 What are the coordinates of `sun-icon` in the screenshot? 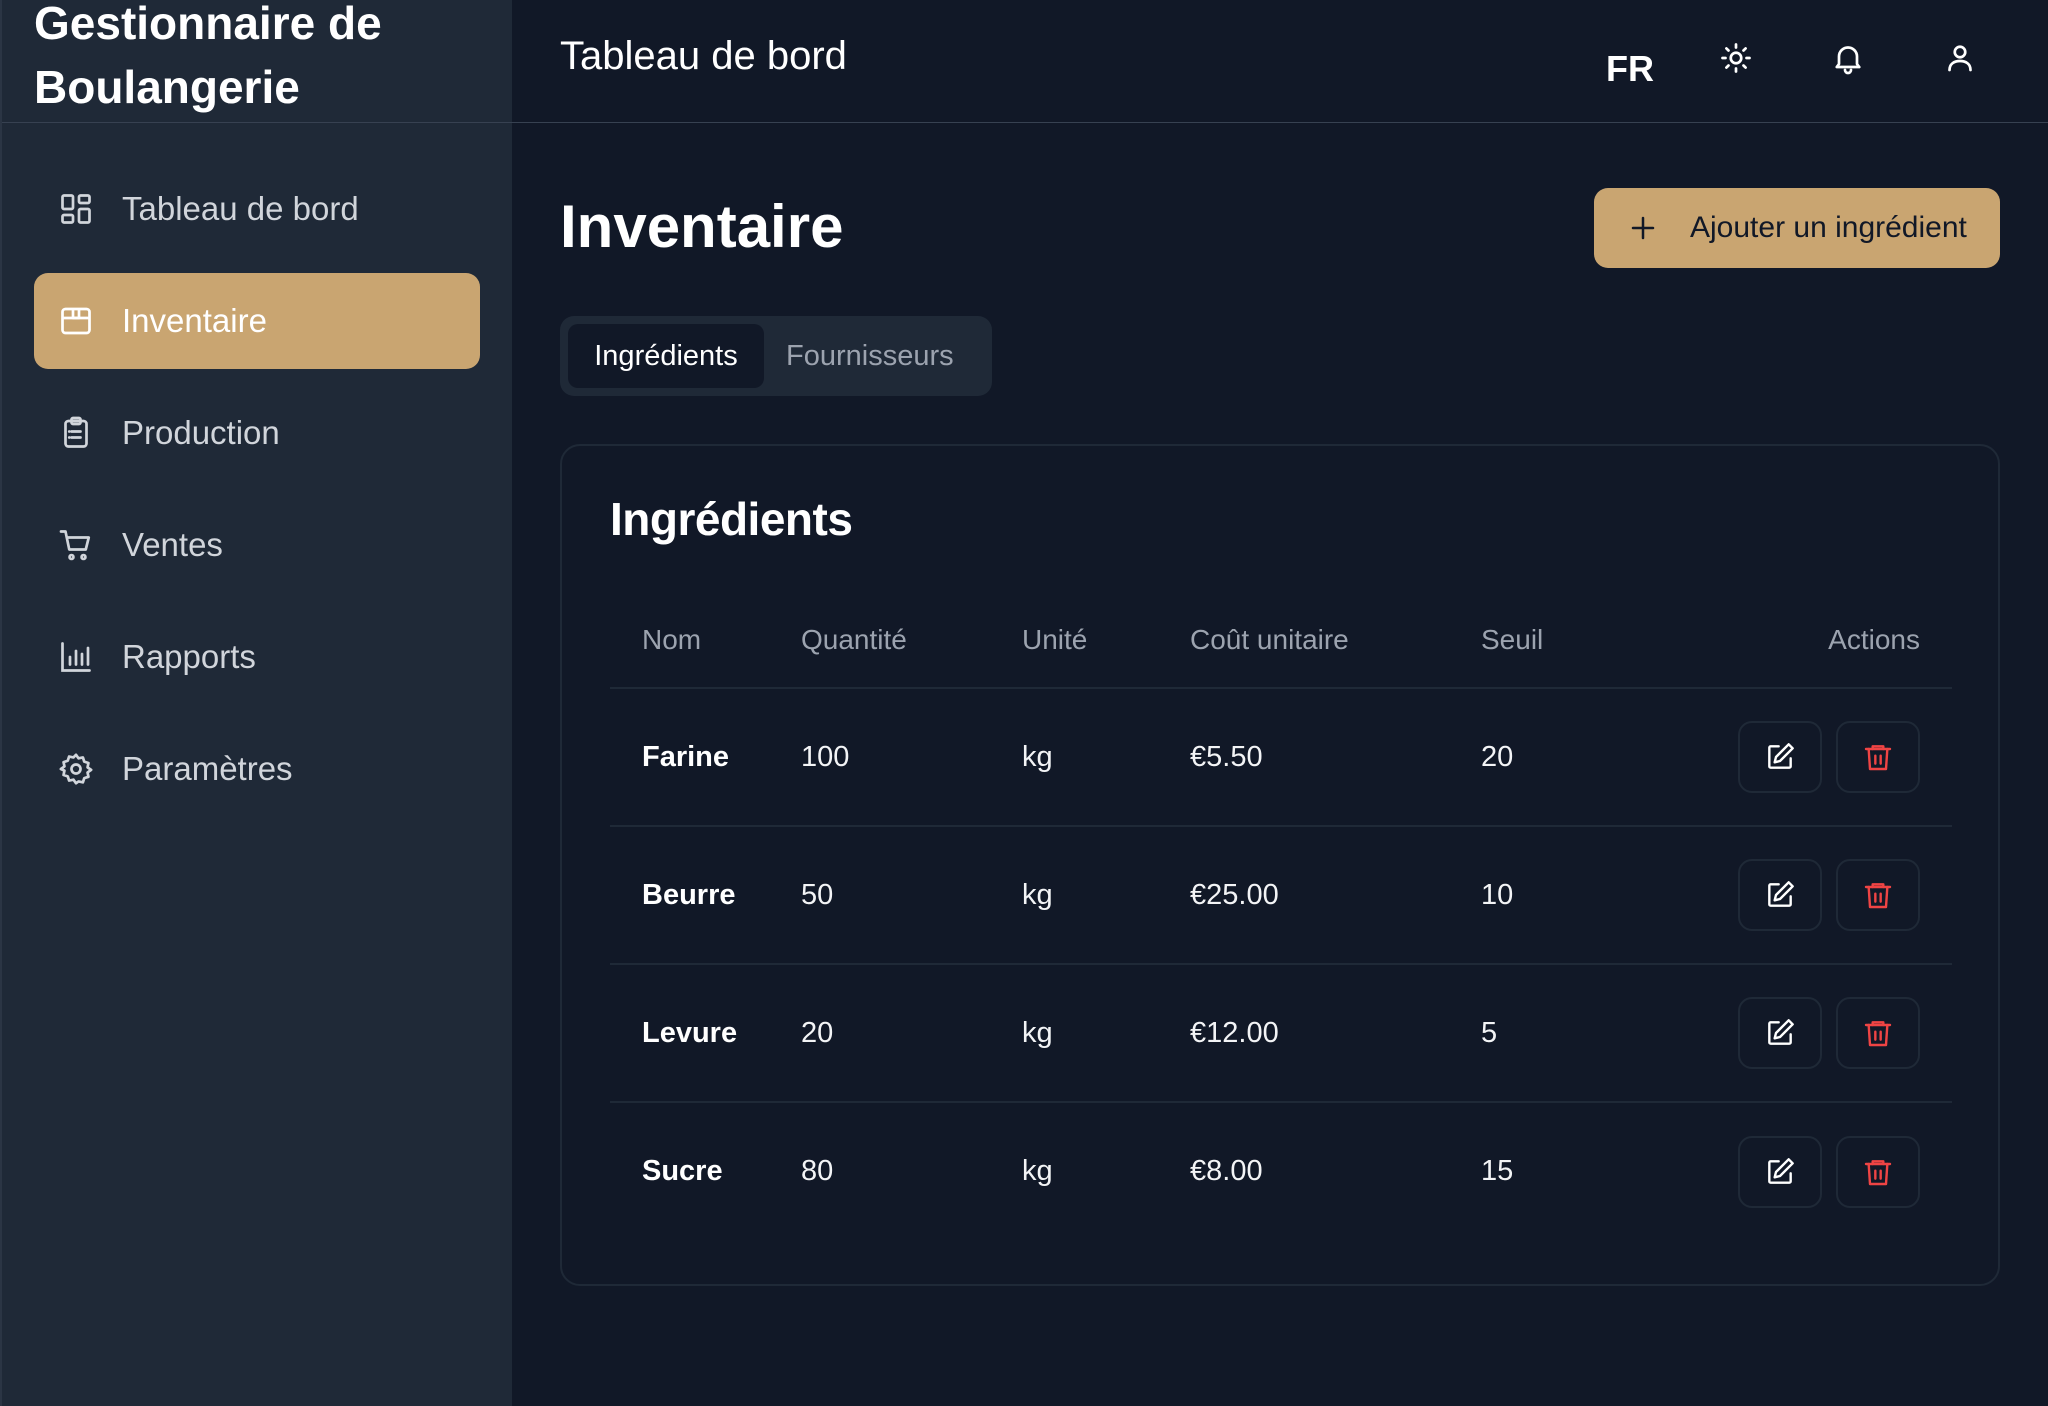 It's located at (1736, 58).